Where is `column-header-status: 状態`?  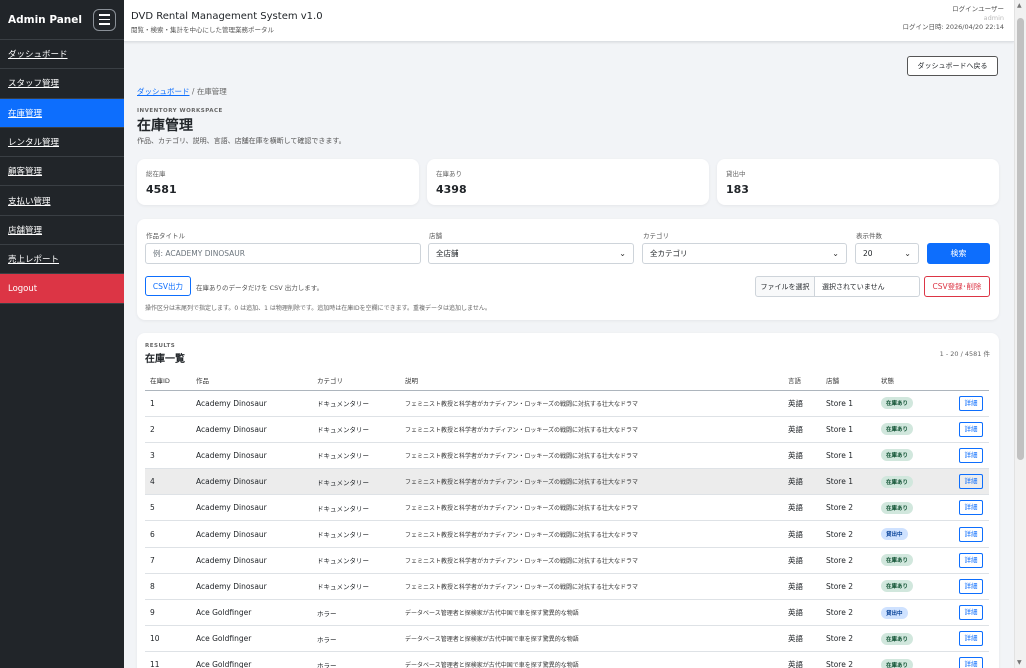 column-header-status: 状態 is located at coordinates (915, 381).